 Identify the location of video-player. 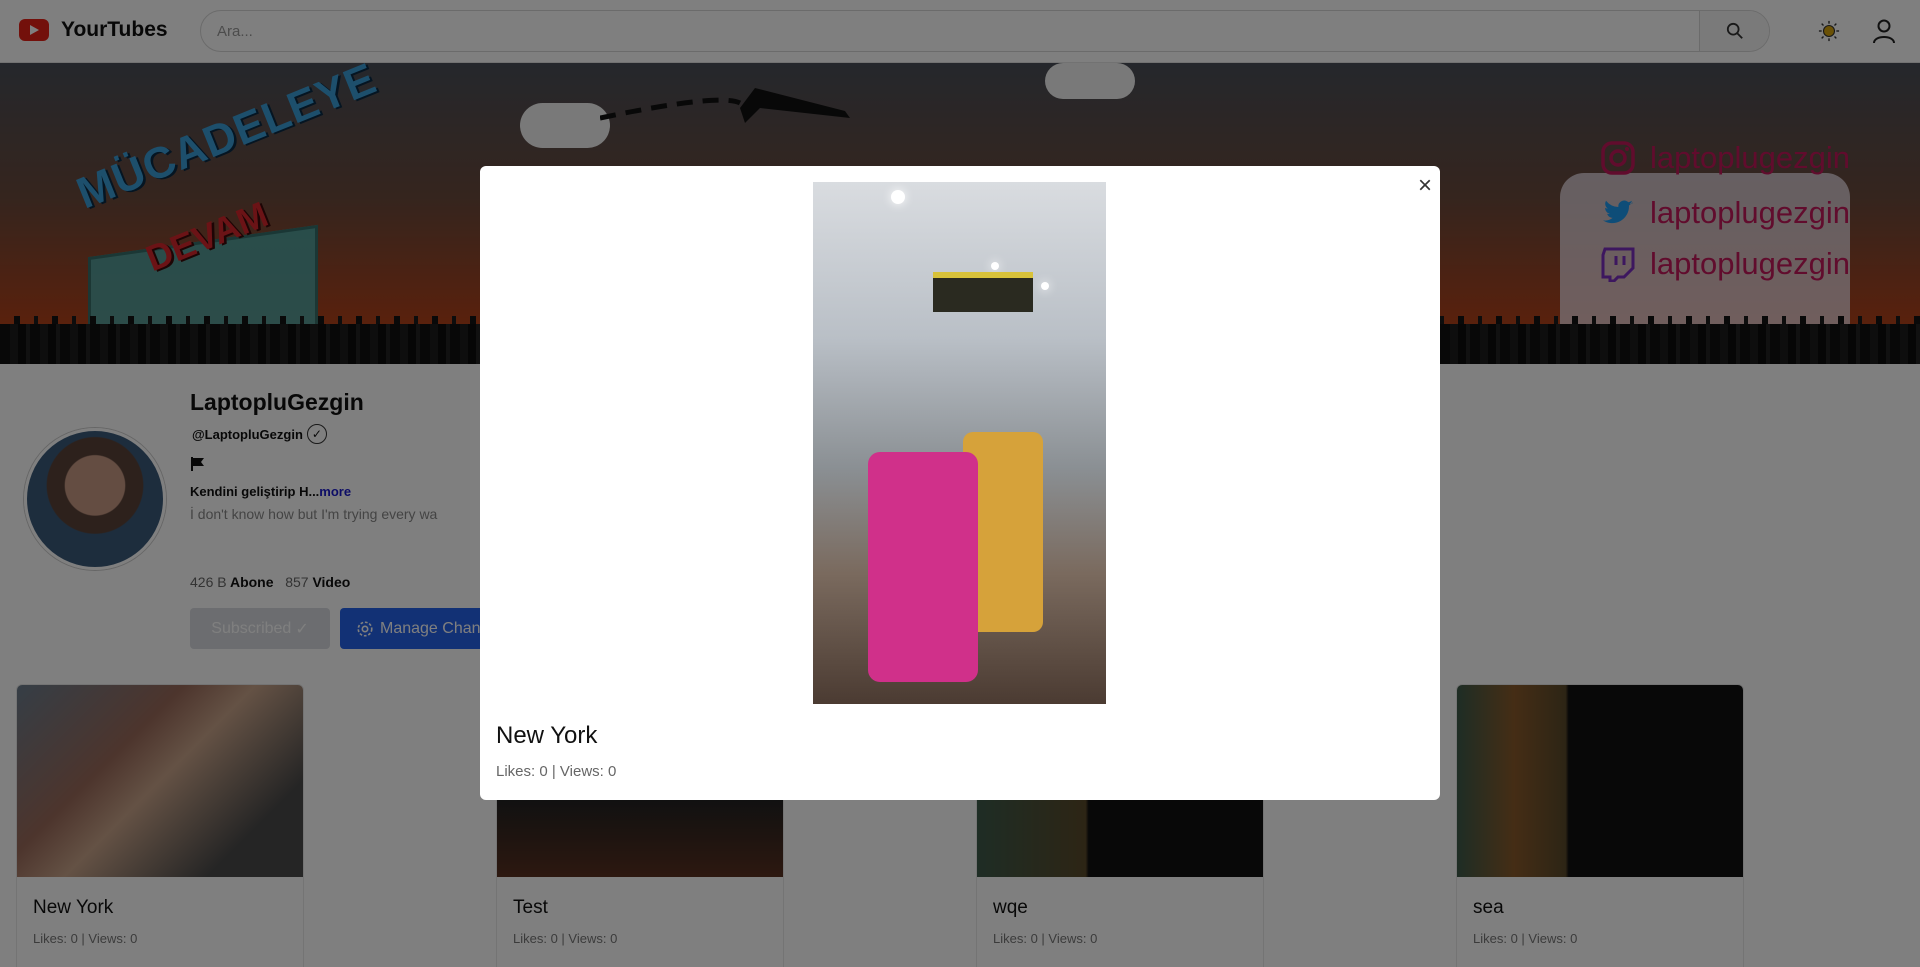
(959, 443).